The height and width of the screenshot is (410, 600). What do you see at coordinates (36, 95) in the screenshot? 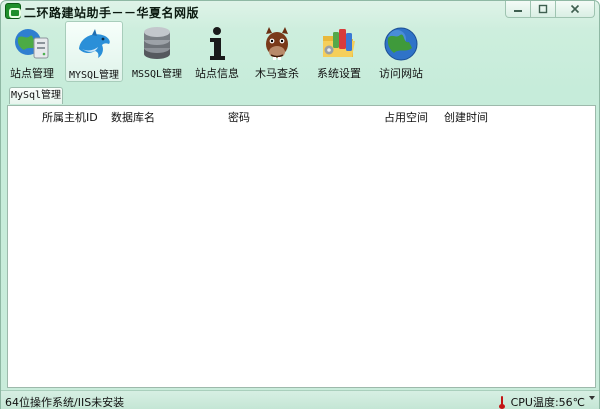
I see `tab-mysql-manage: MySql管理` at bounding box center [36, 95].